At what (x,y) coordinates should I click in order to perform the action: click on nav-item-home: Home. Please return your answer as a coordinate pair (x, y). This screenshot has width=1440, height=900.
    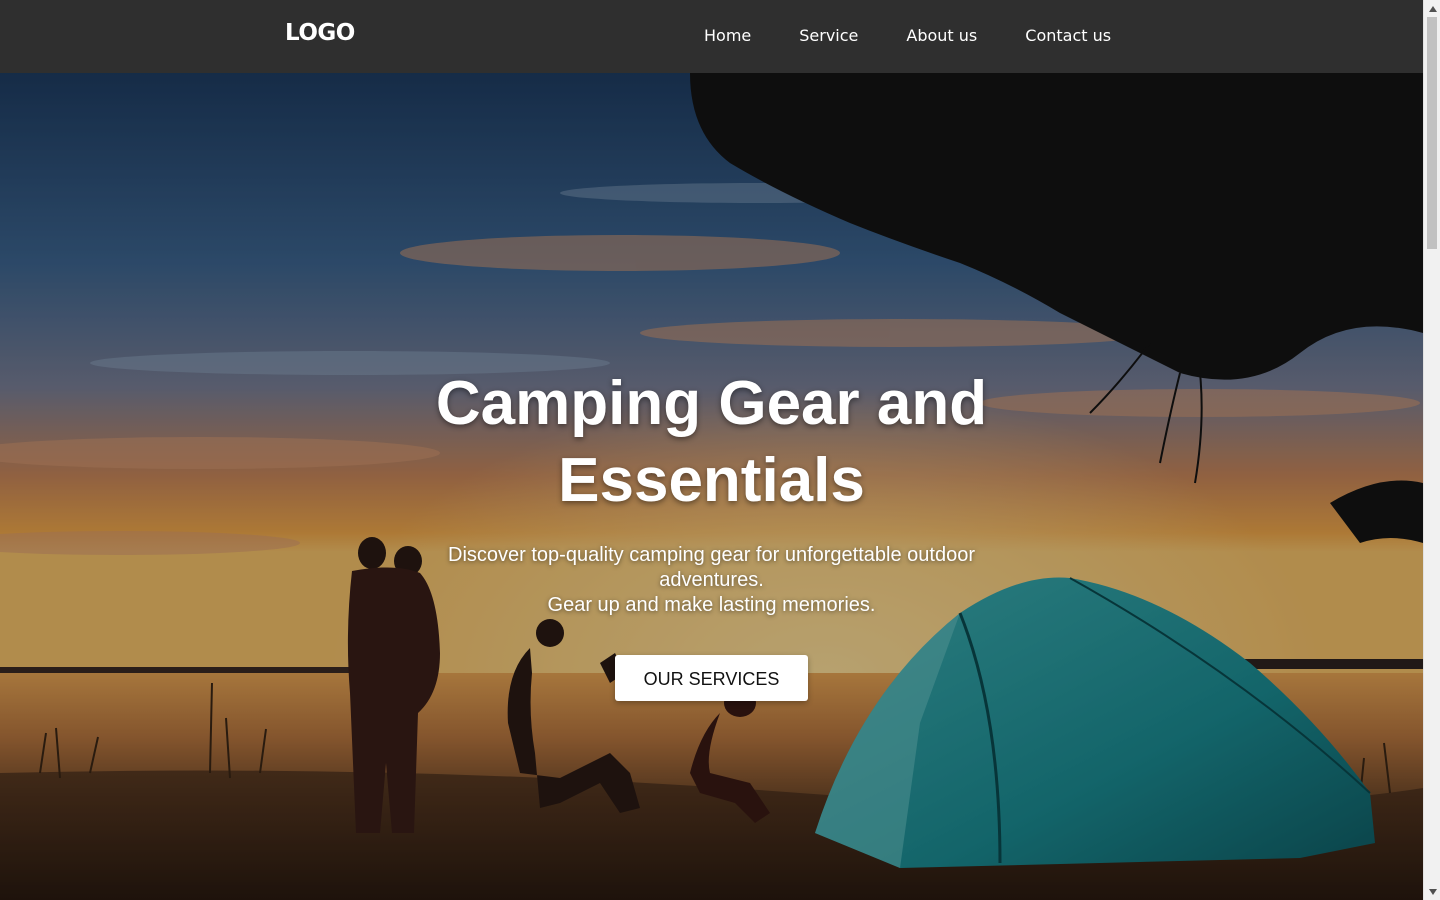
    Looking at the image, I should click on (727, 36).